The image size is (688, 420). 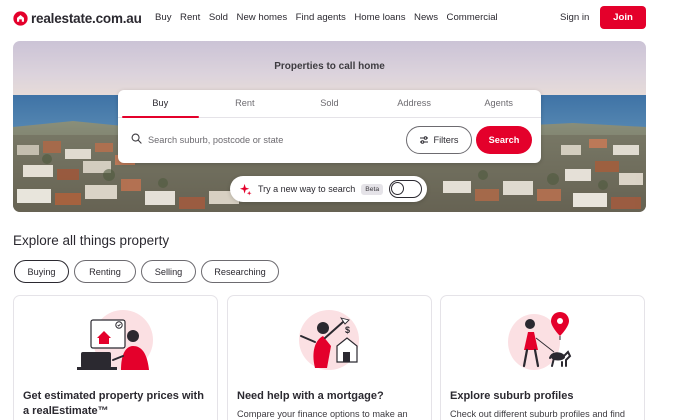 What do you see at coordinates (322, 414) in the screenshot?
I see `card-description: Compare your finance options to make an` at bounding box center [322, 414].